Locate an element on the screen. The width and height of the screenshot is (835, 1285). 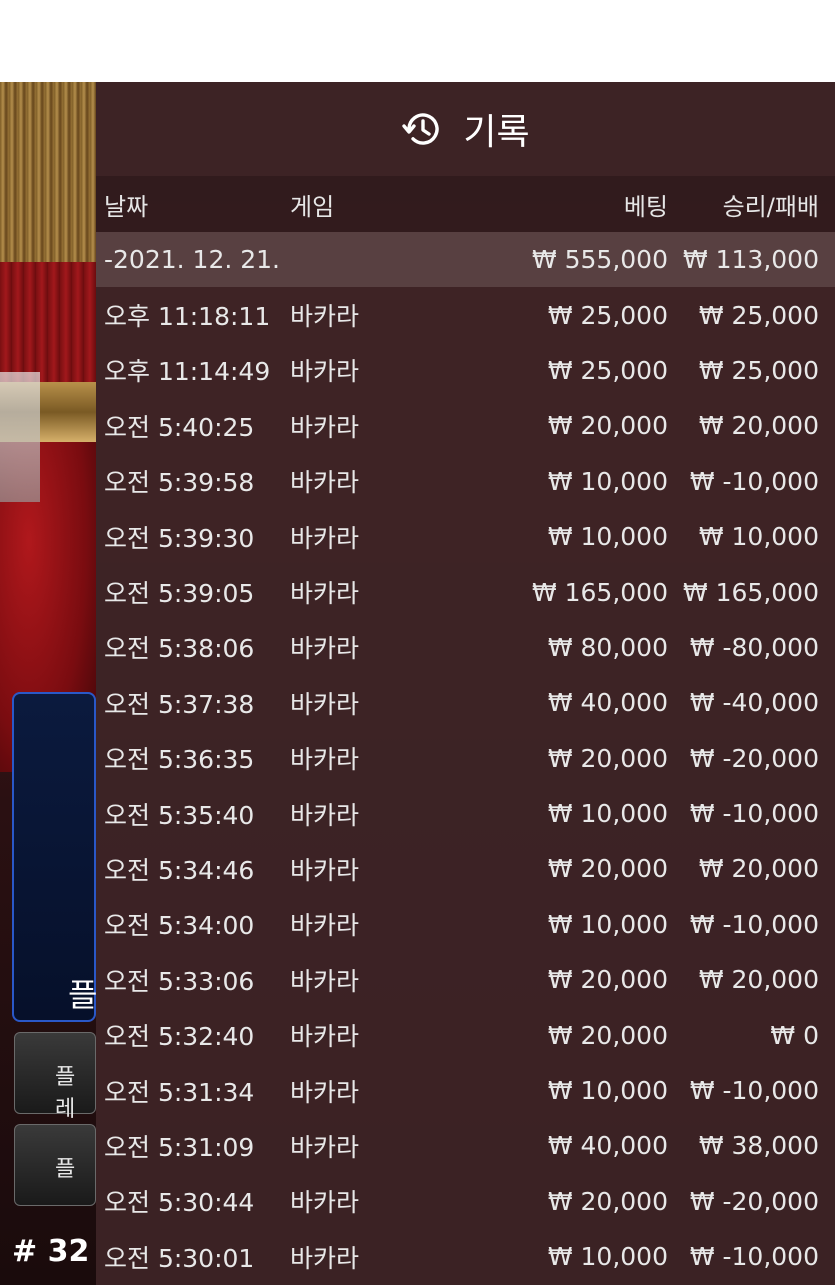
row-bet: ₩ 165,000 is located at coordinates (599, 592).